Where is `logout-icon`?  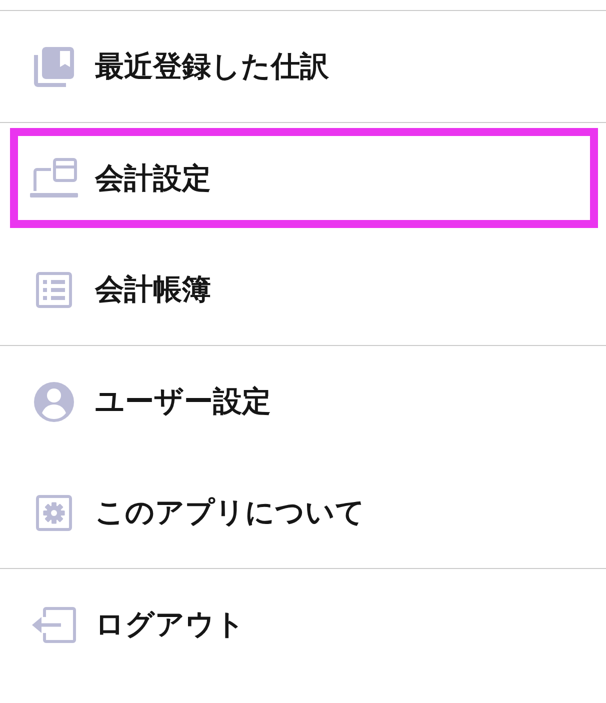
logout-icon is located at coordinates (54, 624).